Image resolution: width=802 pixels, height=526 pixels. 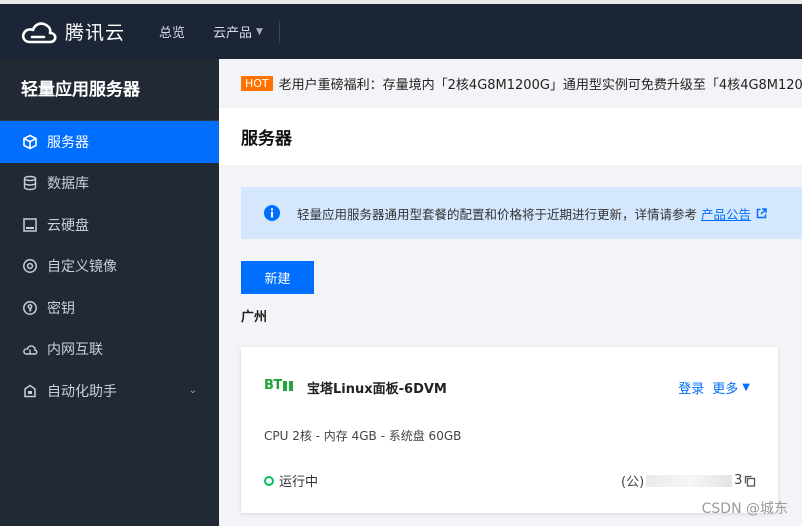 What do you see at coordinates (363, 436) in the screenshot?
I see `server-spec: CPU 2核 - 内存 4GB - 系统盘 60GB` at bounding box center [363, 436].